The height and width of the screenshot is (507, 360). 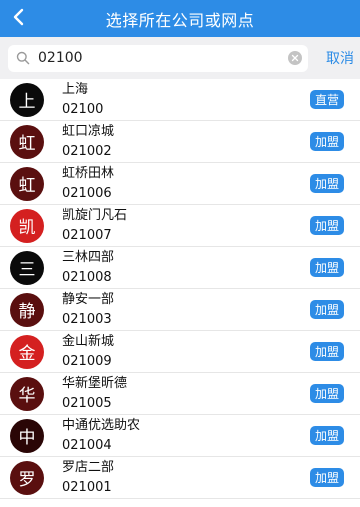 What do you see at coordinates (27, 225) in the screenshot?
I see `avatar: 凯` at bounding box center [27, 225].